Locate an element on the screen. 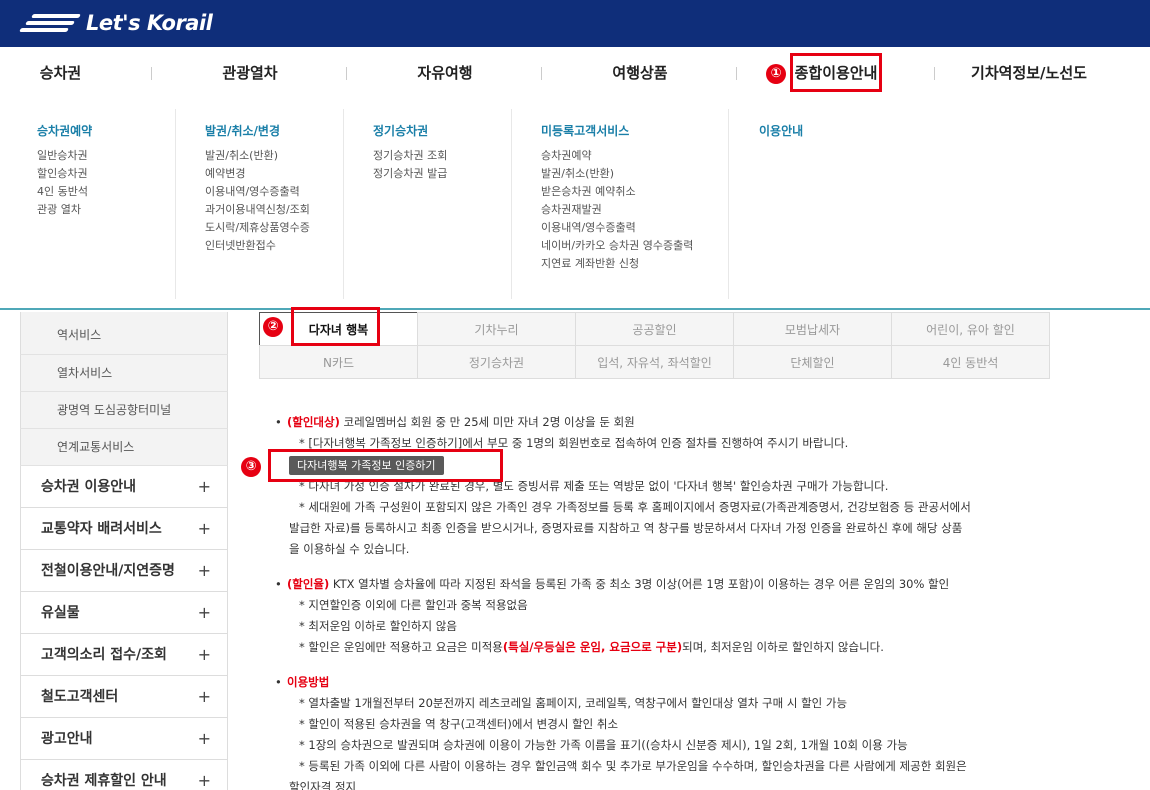 This screenshot has width=1150, height=790. sidebar-item: 승차권 이용안내 + is located at coordinates (124, 487).